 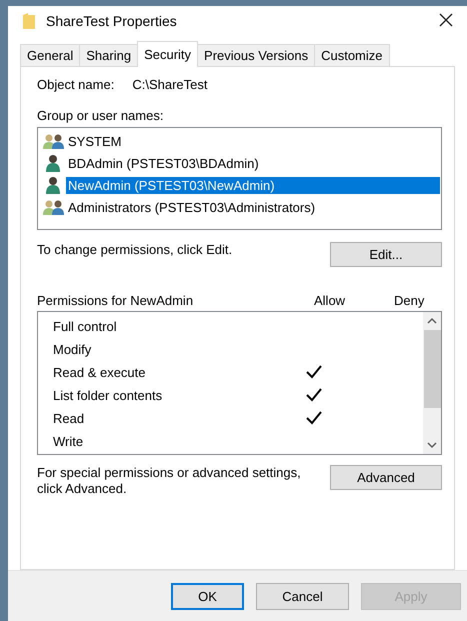 I want to click on advanced-button: Advanced, so click(x=386, y=477).